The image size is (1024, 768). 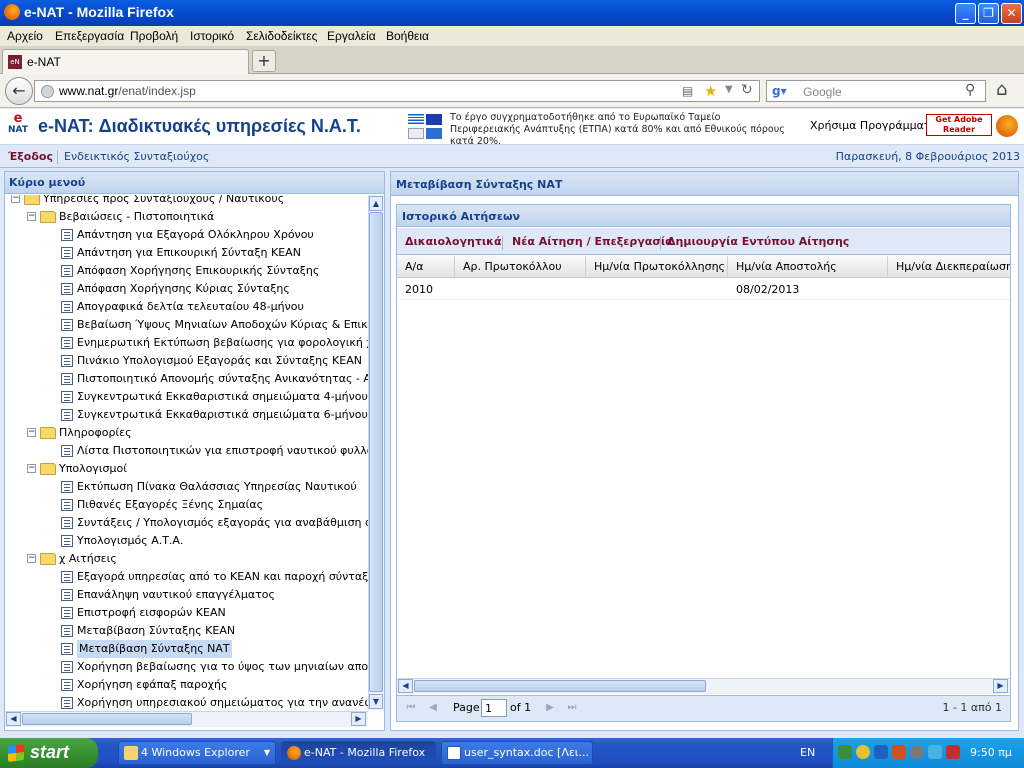 I want to click on new-application-button: Νέα Αίτηση / Επεξεργασία, so click(x=592, y=241).